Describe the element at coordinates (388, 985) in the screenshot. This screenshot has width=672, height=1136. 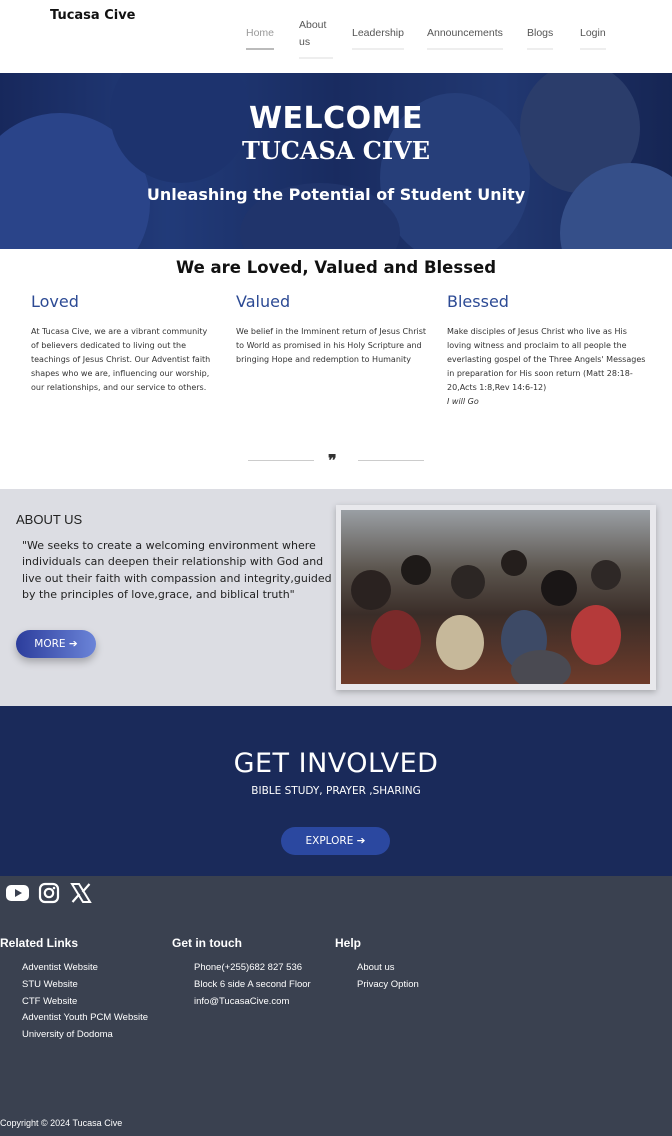
I see `footer-link: Privacy Option` at that location.